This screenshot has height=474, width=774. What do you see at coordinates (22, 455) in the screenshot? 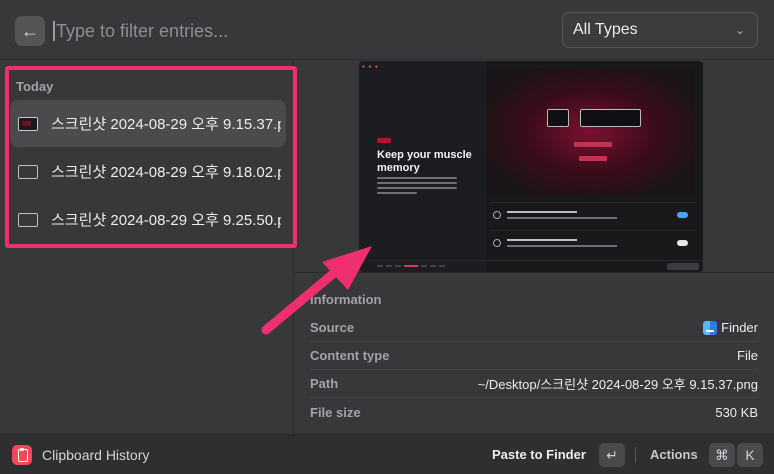
I see `clipboard-icon` at bounding box center [22, 455].